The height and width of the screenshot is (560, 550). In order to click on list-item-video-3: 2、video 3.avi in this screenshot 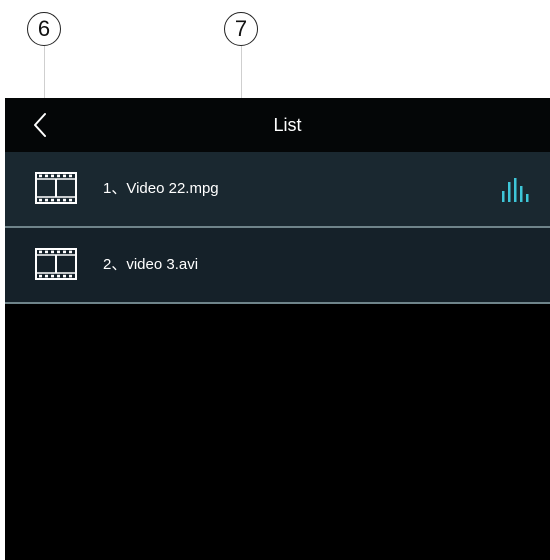, I will do `click(277, 266)`.